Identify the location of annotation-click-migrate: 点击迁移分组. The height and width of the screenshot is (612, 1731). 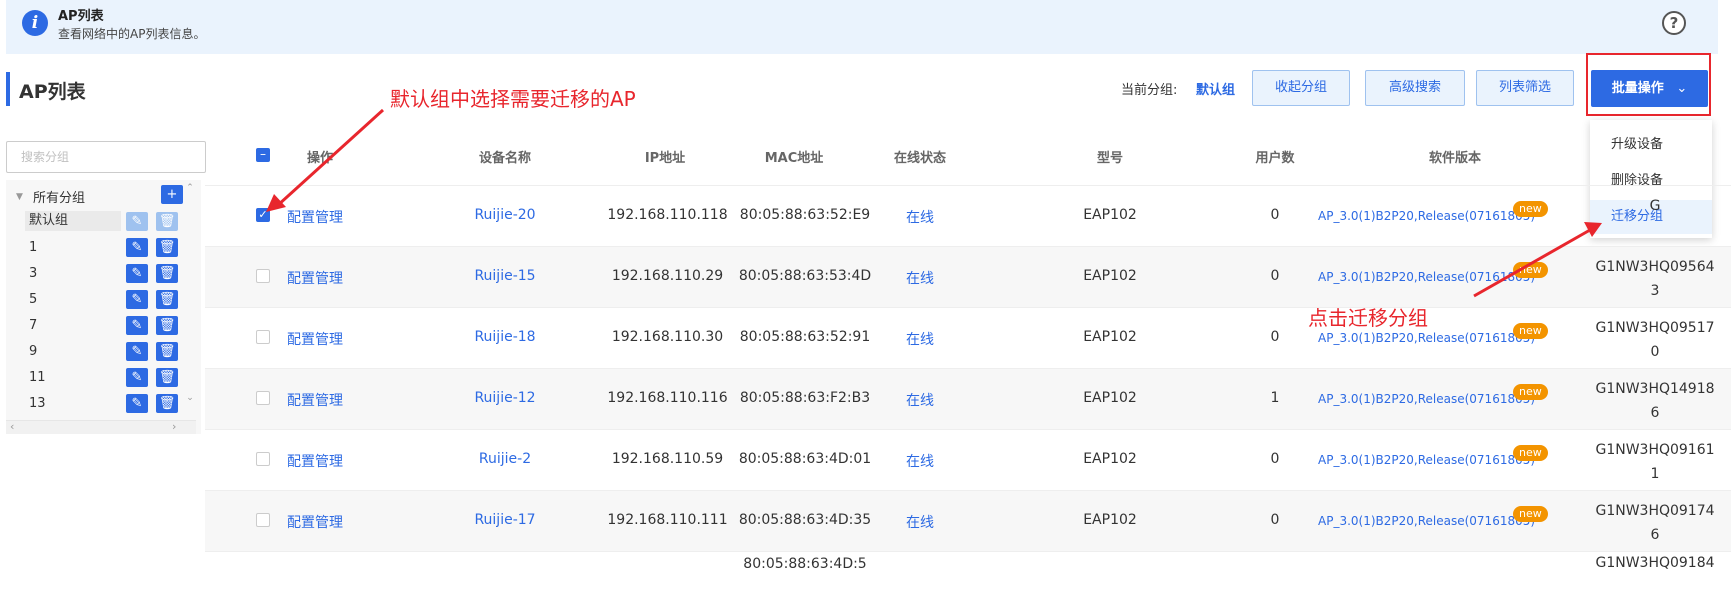
(1368, 318).